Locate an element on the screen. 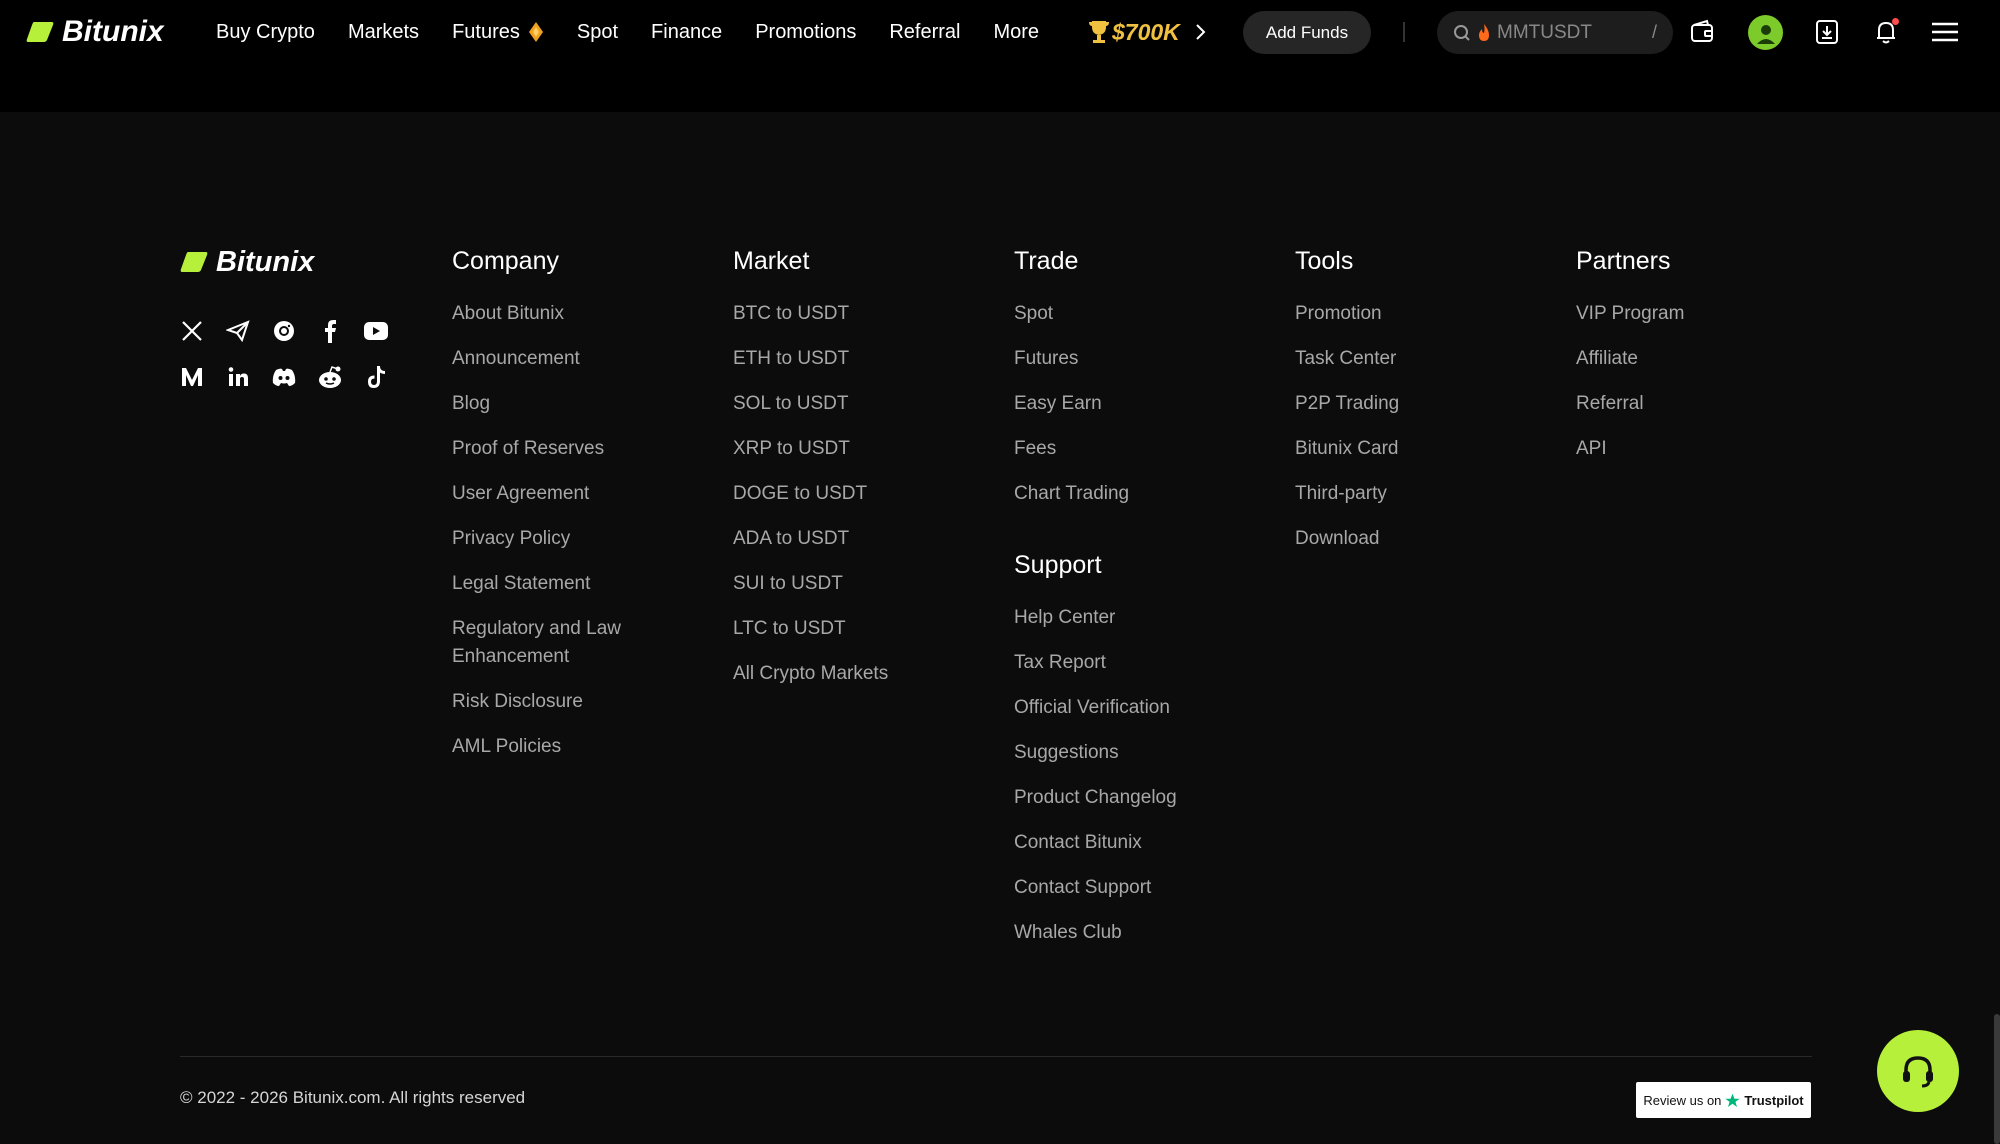 The image size is (2000, 1144). footer-link: About Bitunix is located at coordinates (552, 314).